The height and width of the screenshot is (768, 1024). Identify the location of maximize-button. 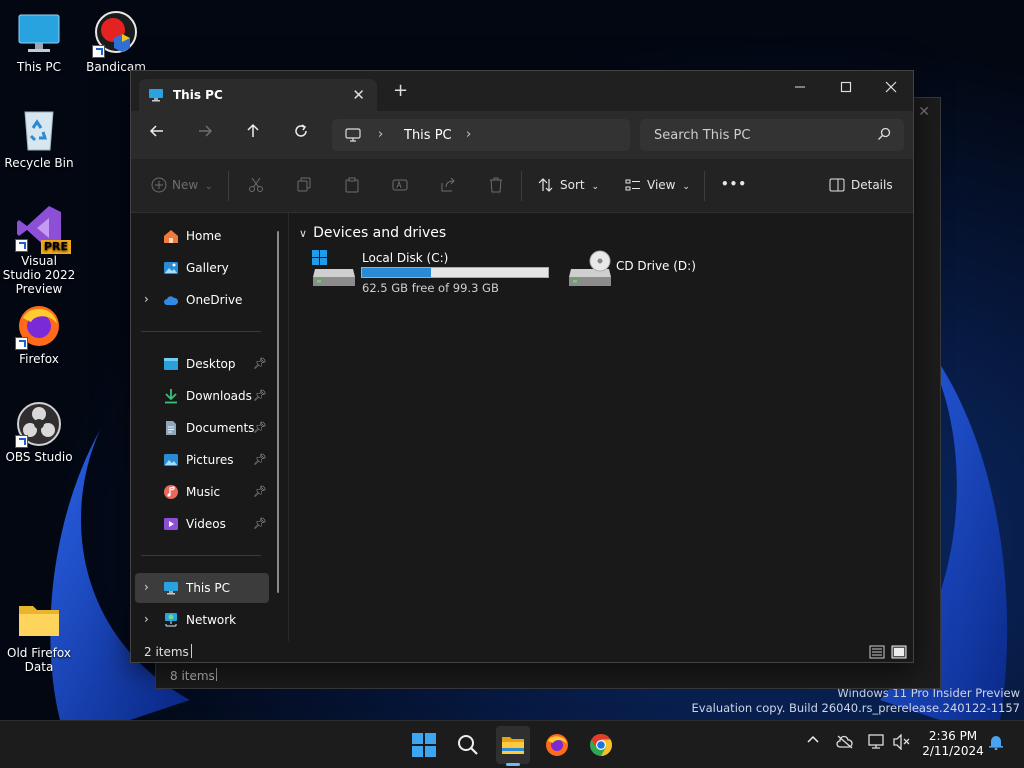
(846, 90).